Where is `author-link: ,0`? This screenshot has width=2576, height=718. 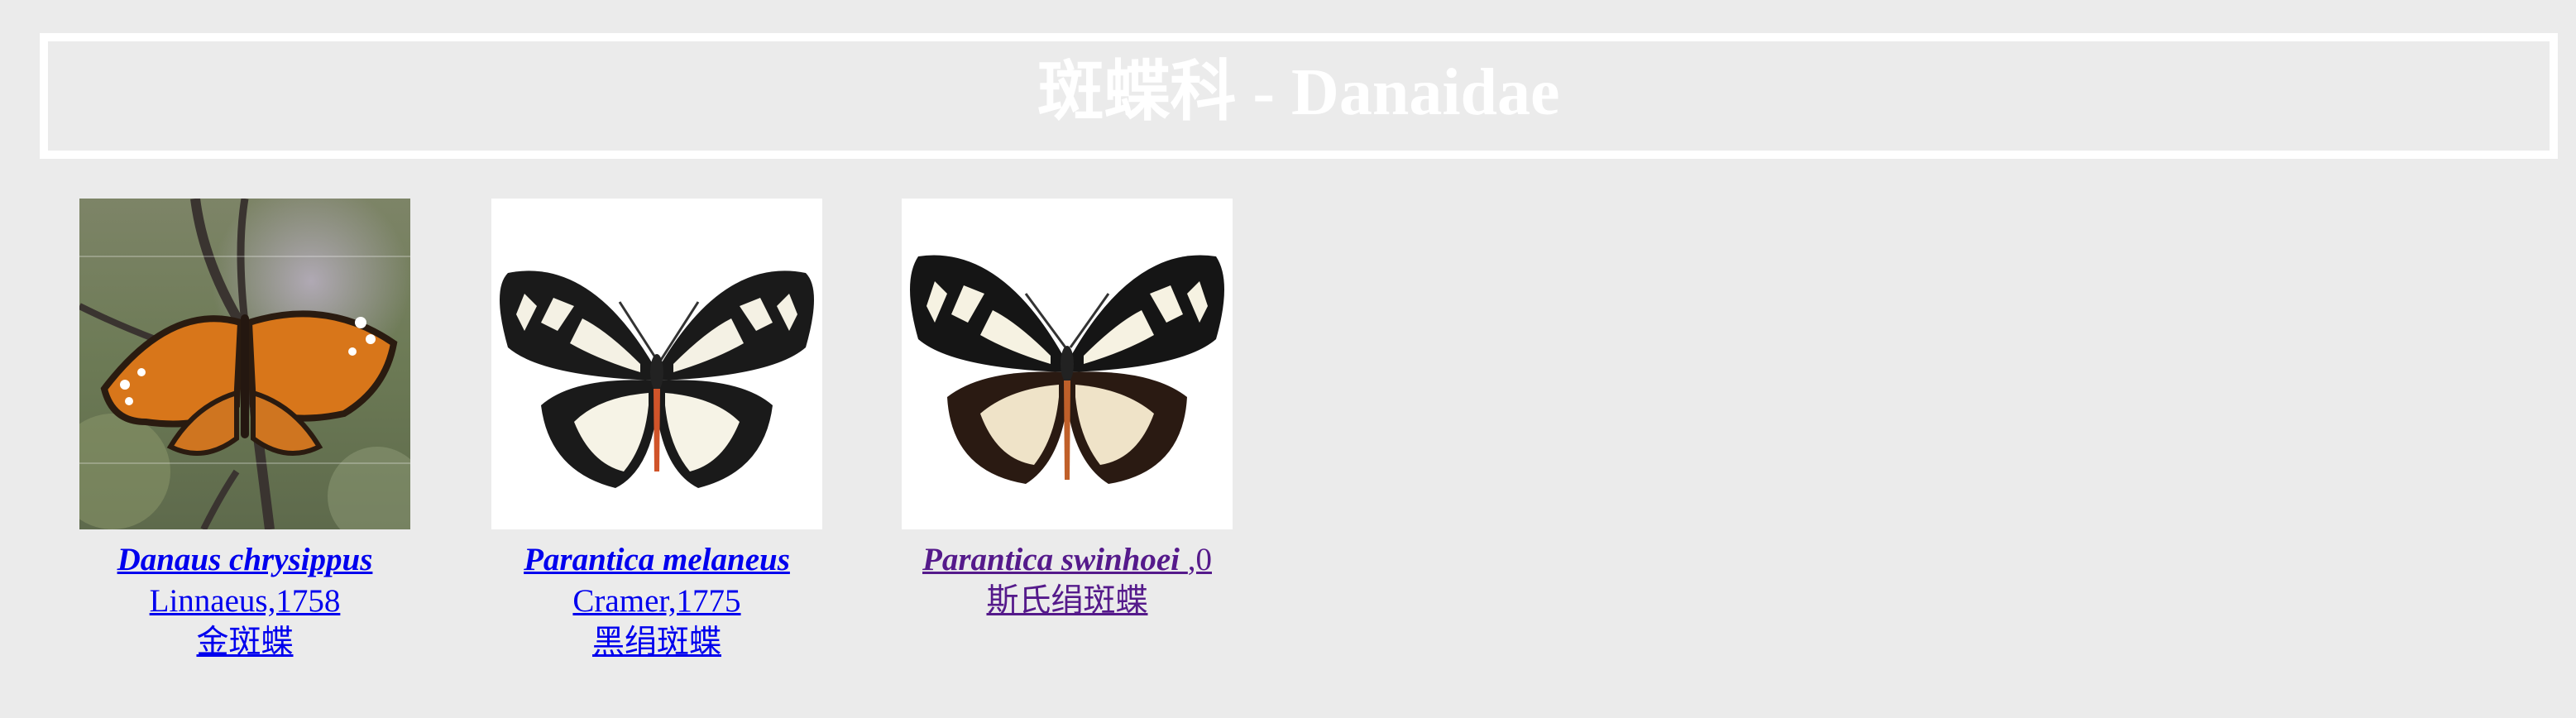
author-link: ,0 is located at coordinates (1200, 559).